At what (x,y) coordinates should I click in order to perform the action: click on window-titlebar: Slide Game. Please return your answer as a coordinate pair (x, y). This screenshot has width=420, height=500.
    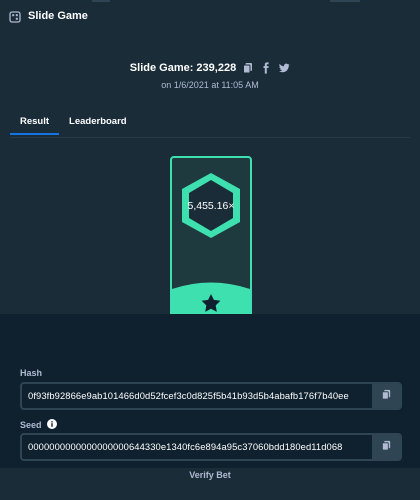
    Looking at the image, I should click on (210, 16).